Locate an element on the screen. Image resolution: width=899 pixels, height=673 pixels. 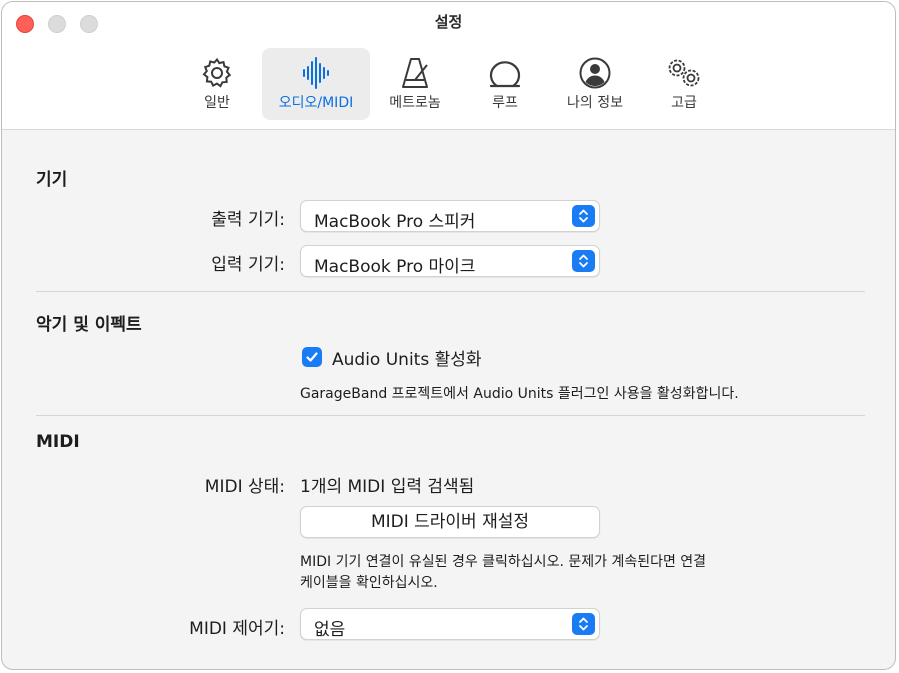
output-device-label: 출력 기기: is located at coordinates (248, 220).